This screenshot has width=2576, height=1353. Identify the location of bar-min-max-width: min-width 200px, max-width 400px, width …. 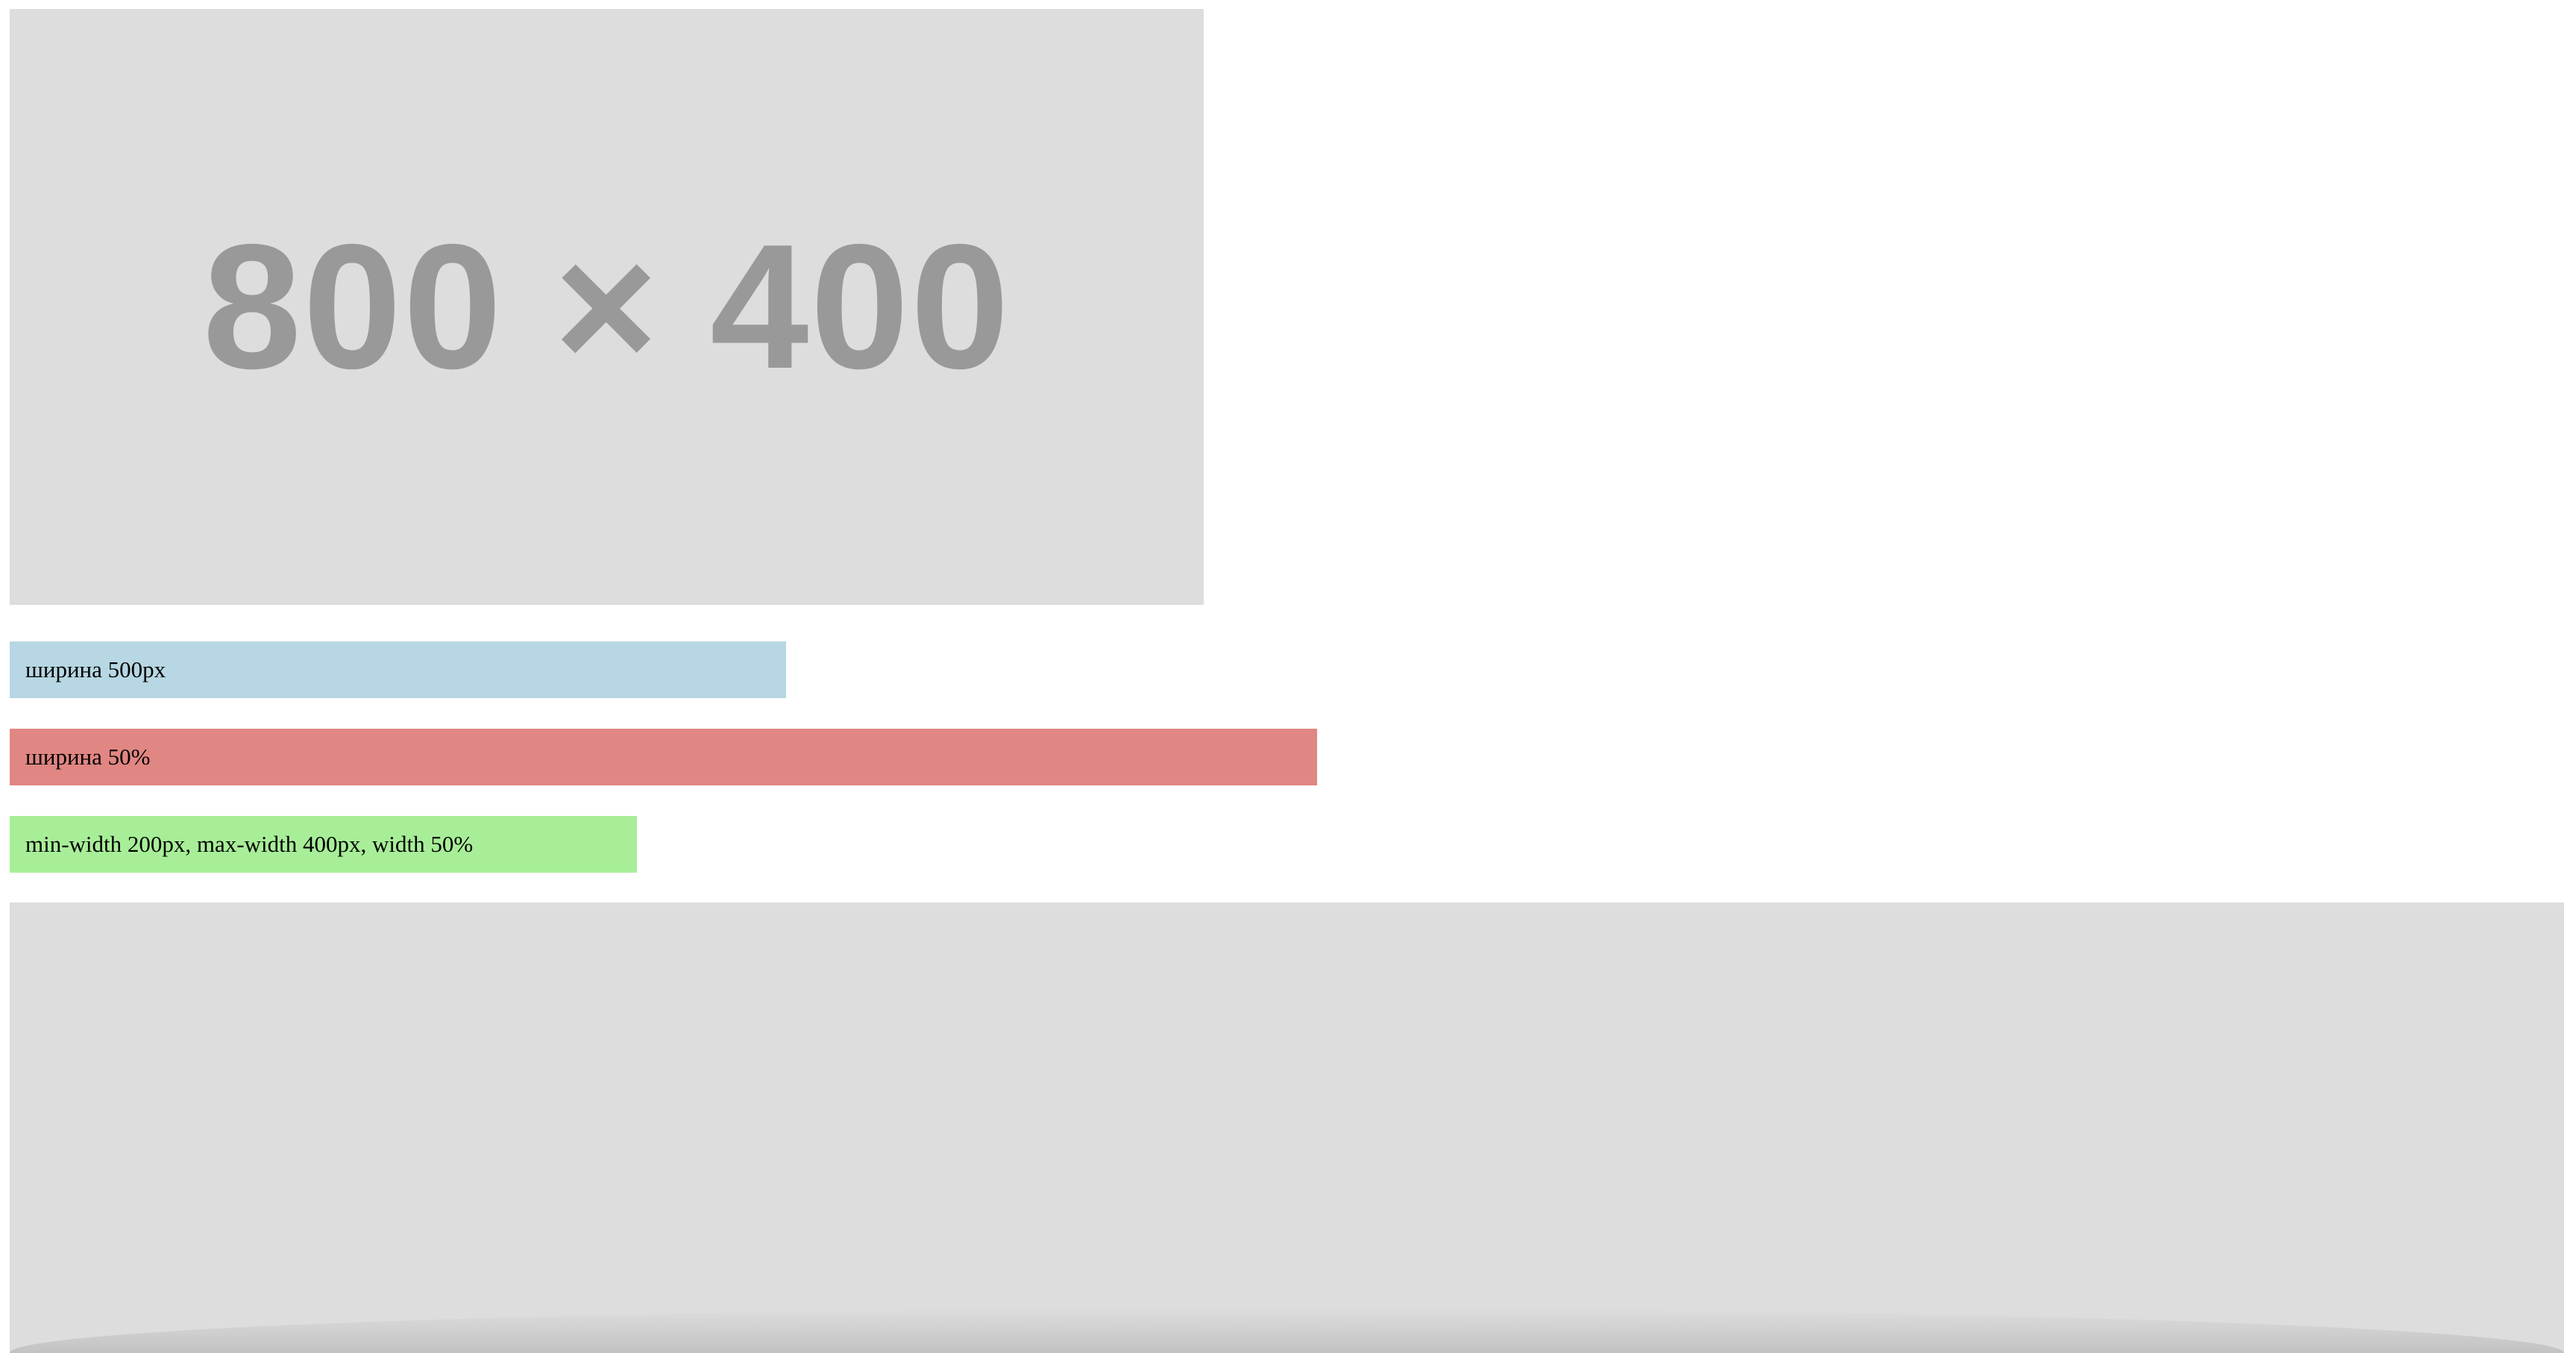
(324, 844).